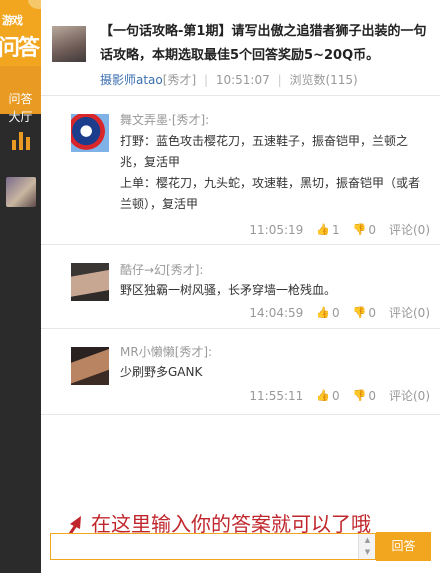  What do you see at coordinates (12, 20) in the screenshot?
I see `logo-text-top: 游戏` at bounding box center [12, 20].